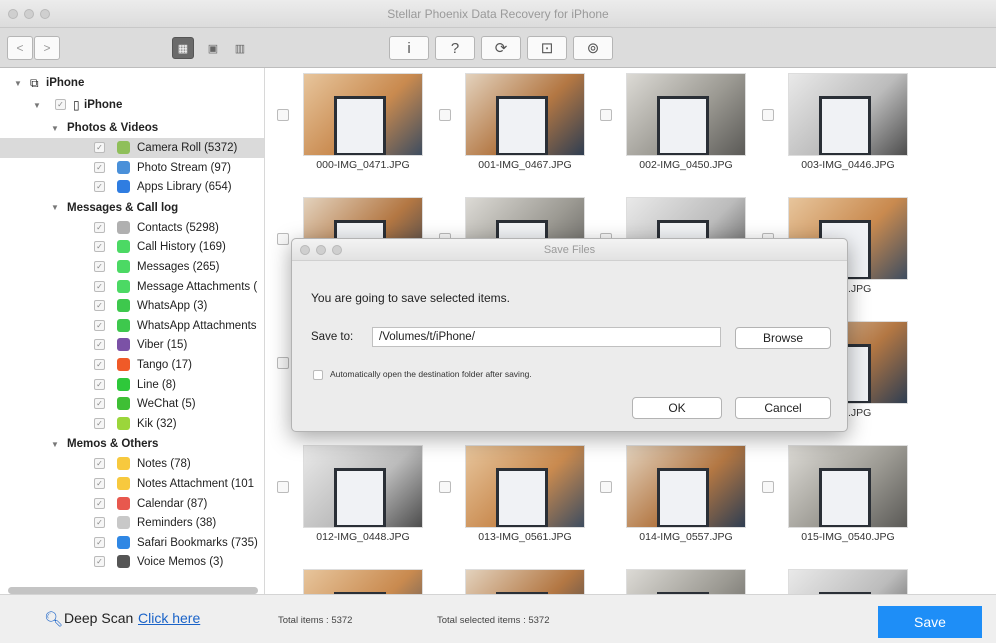  I want to click on tree-group: ▼ Photos & Videos, so click(132, 128).